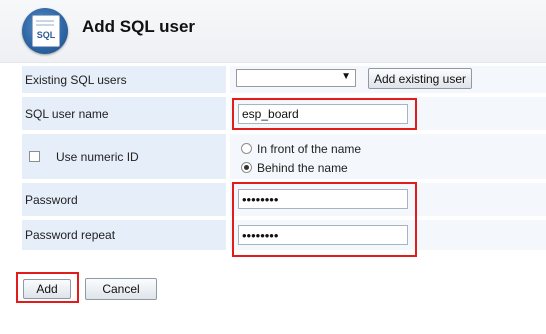  I want to click on document-icon: SQL, so click(46, 31).